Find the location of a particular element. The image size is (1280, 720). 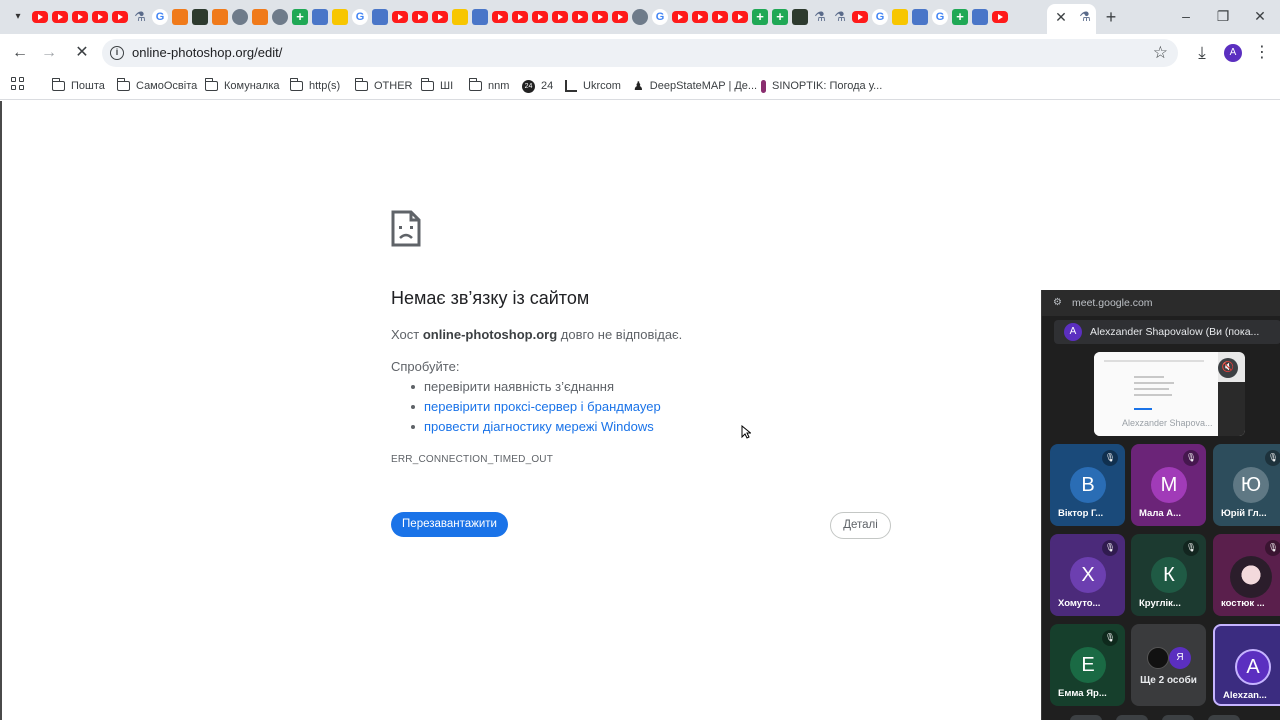

participant-tile: Е Емма Яр... 🎙 is located at coordinates (1087, 665).